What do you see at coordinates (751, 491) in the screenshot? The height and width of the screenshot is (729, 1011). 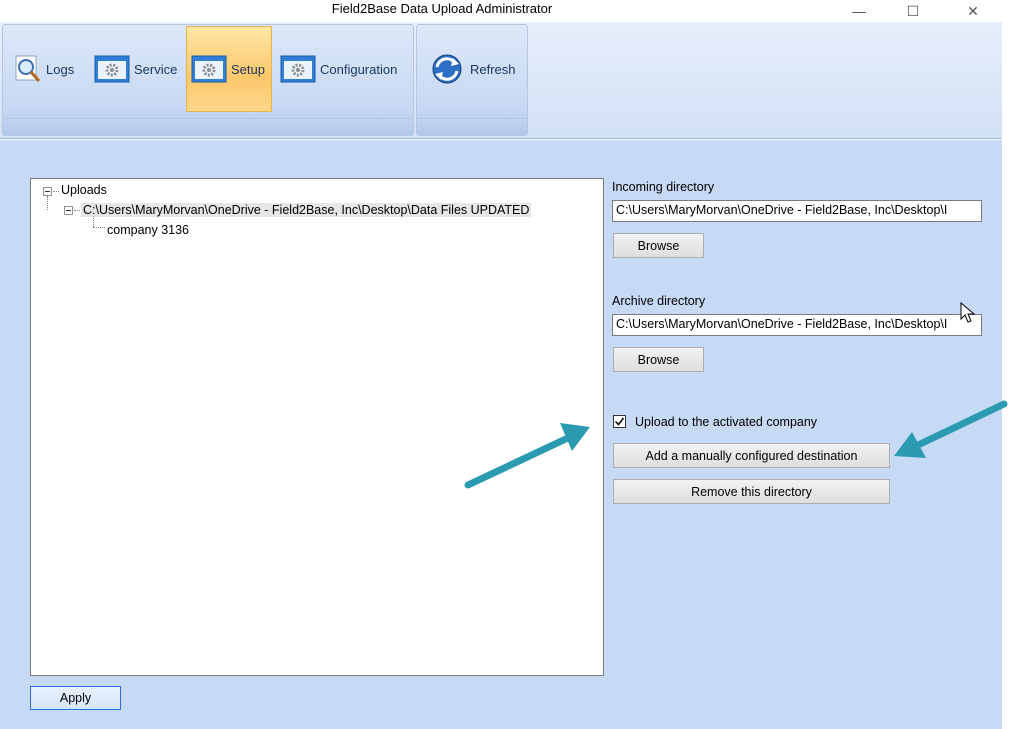 I see `remove-directory-button: Remove this directory` at bounding box center [751, 491].